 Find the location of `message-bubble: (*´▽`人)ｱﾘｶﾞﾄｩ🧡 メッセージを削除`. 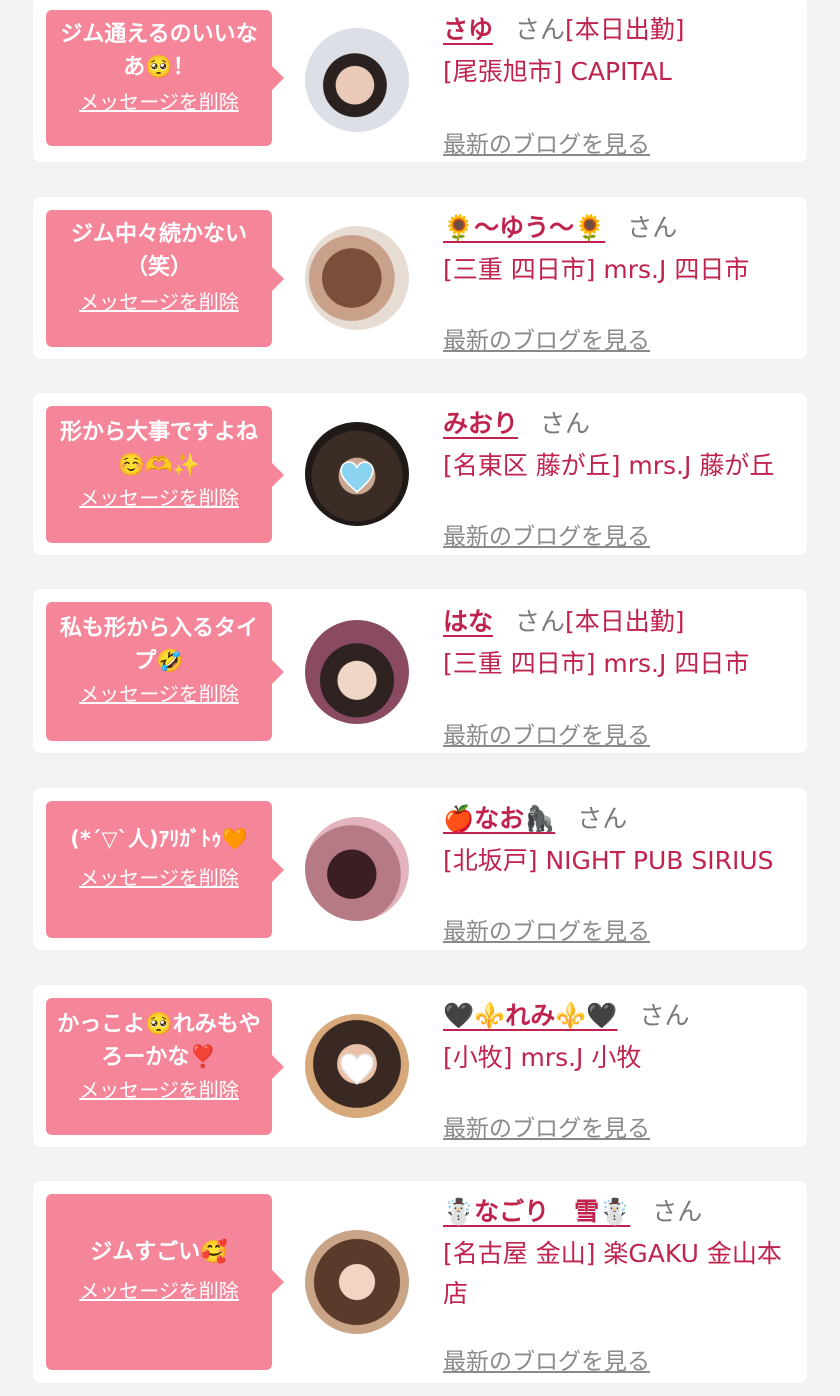

message-bubble: (*´▽`人)ｱﾘｶﾞﾄｩ🧡 メッセージを削除 is located at coordinates (165, 869).